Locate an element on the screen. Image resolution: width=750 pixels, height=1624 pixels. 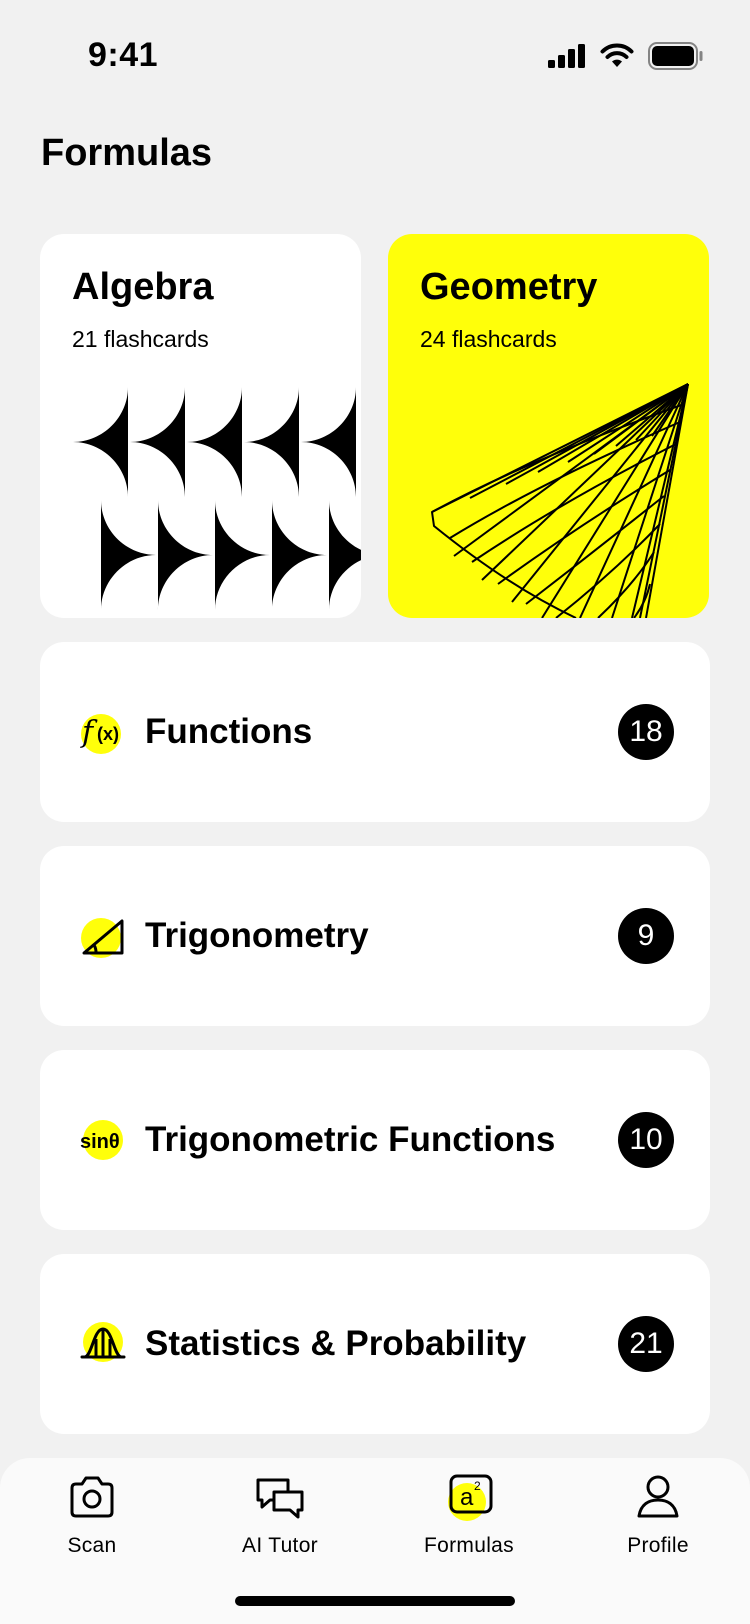
wifi-icon is located at coordinates (617, 55).